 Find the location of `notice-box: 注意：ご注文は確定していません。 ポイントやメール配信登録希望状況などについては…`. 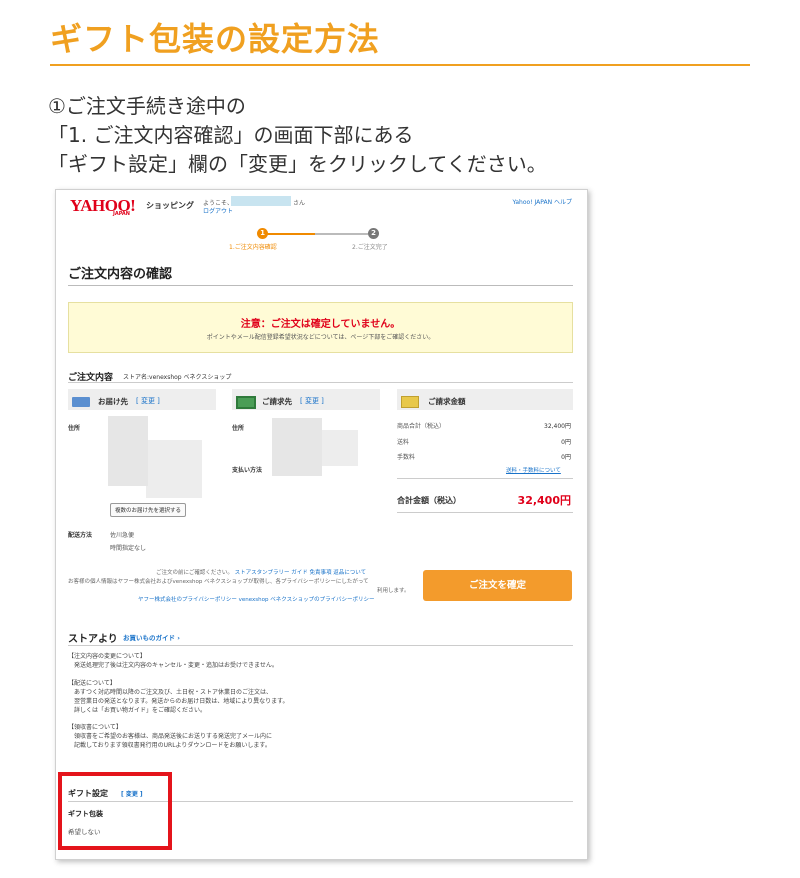

notice-box: 注意：ご注文は確定していません。 ポイントやメール配信登録希望状況などについては… is located at coordinates (320, 327).